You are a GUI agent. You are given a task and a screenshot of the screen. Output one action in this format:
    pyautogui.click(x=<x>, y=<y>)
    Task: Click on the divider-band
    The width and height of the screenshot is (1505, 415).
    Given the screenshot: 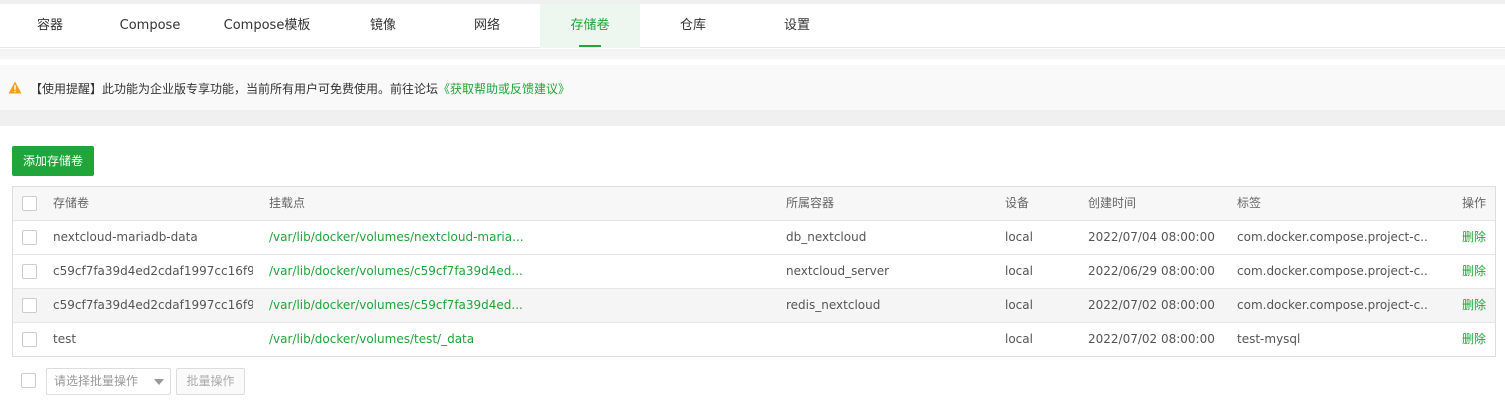 What is the action you would take?
    pyautogui.click(x=752, y=54)
    